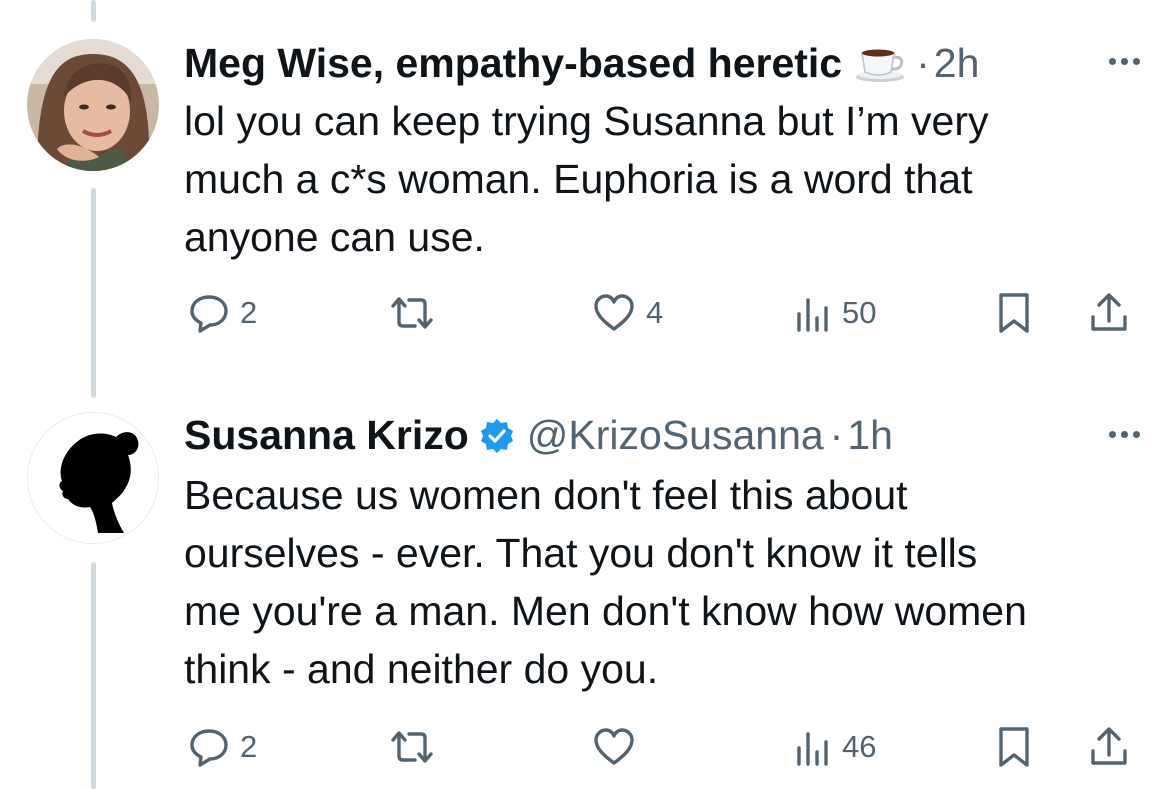  Describe the element at coordinates (655, 312) in the screenshot. I see `like-count: 4` at that location.